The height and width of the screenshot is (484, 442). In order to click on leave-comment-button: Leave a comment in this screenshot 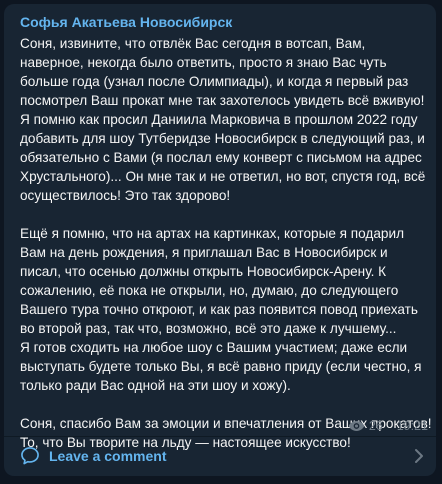, I will do `click(220, 456)`.